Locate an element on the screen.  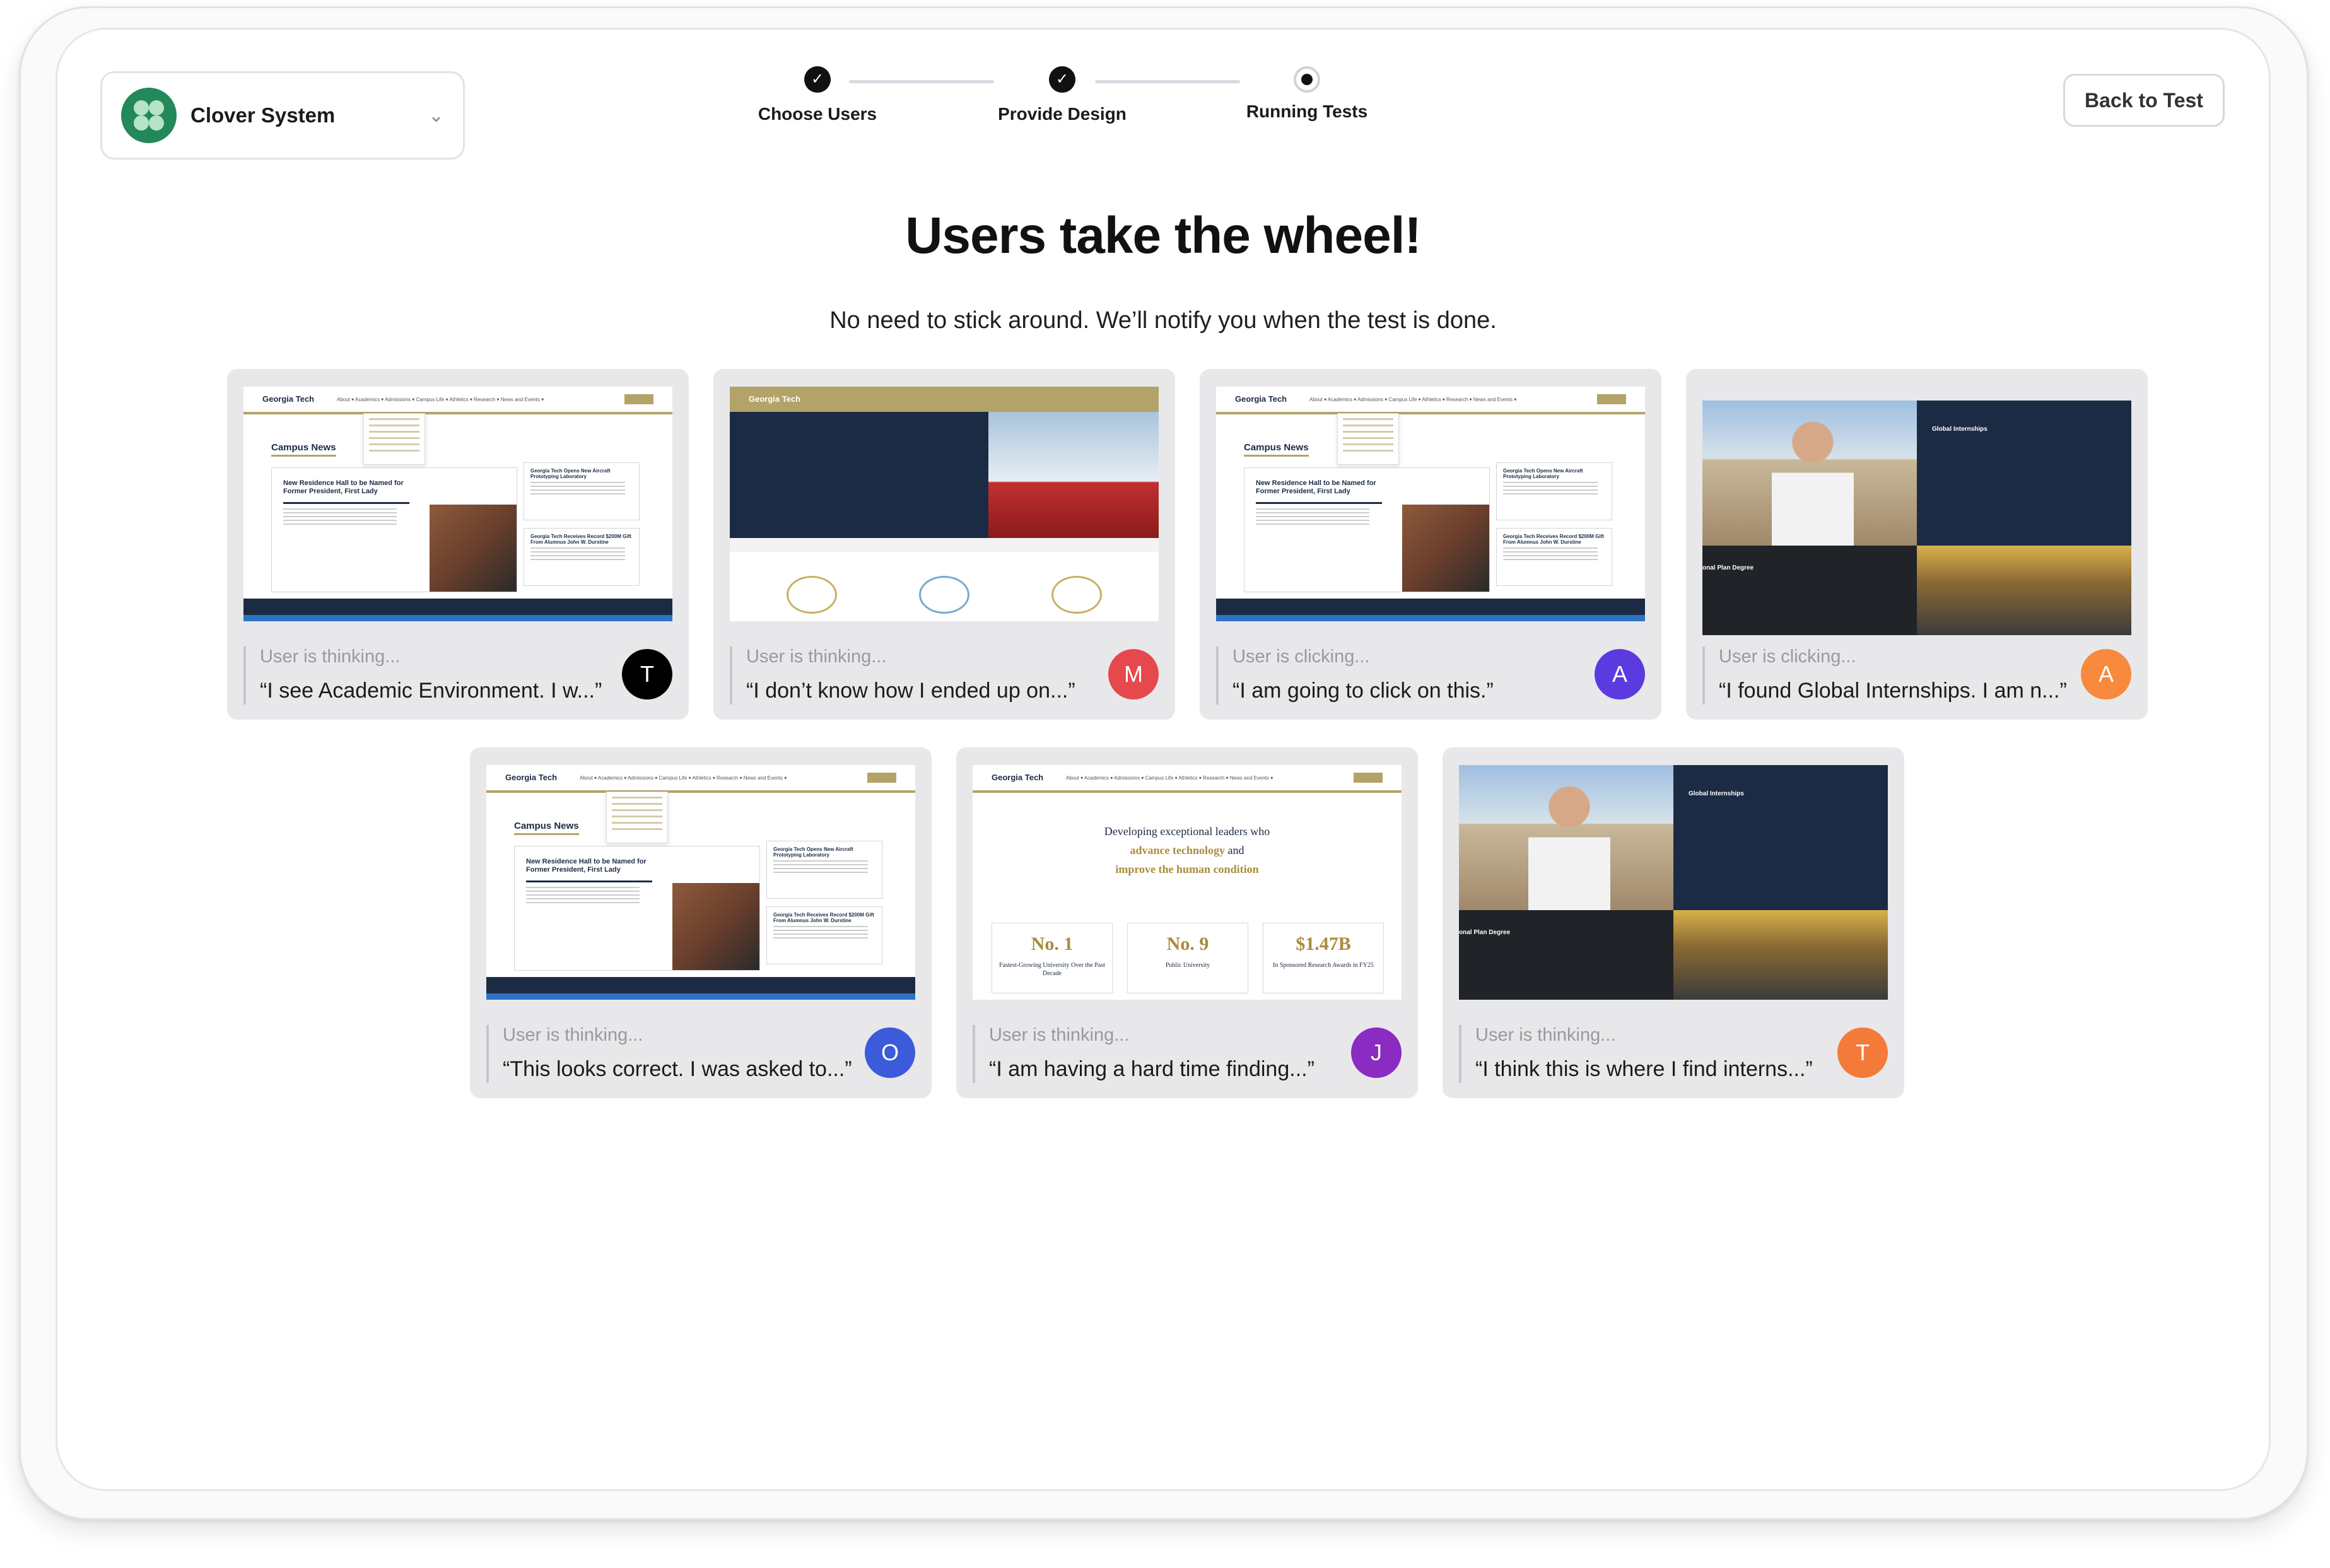
page-title: Users take the wheel! is located at coordinates (1163, 235).